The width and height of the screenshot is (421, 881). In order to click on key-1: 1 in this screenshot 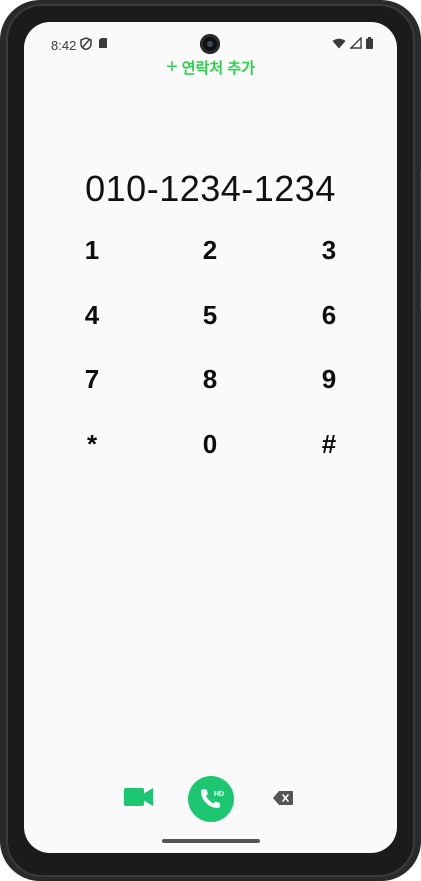, I will do `click(92, 250)`.